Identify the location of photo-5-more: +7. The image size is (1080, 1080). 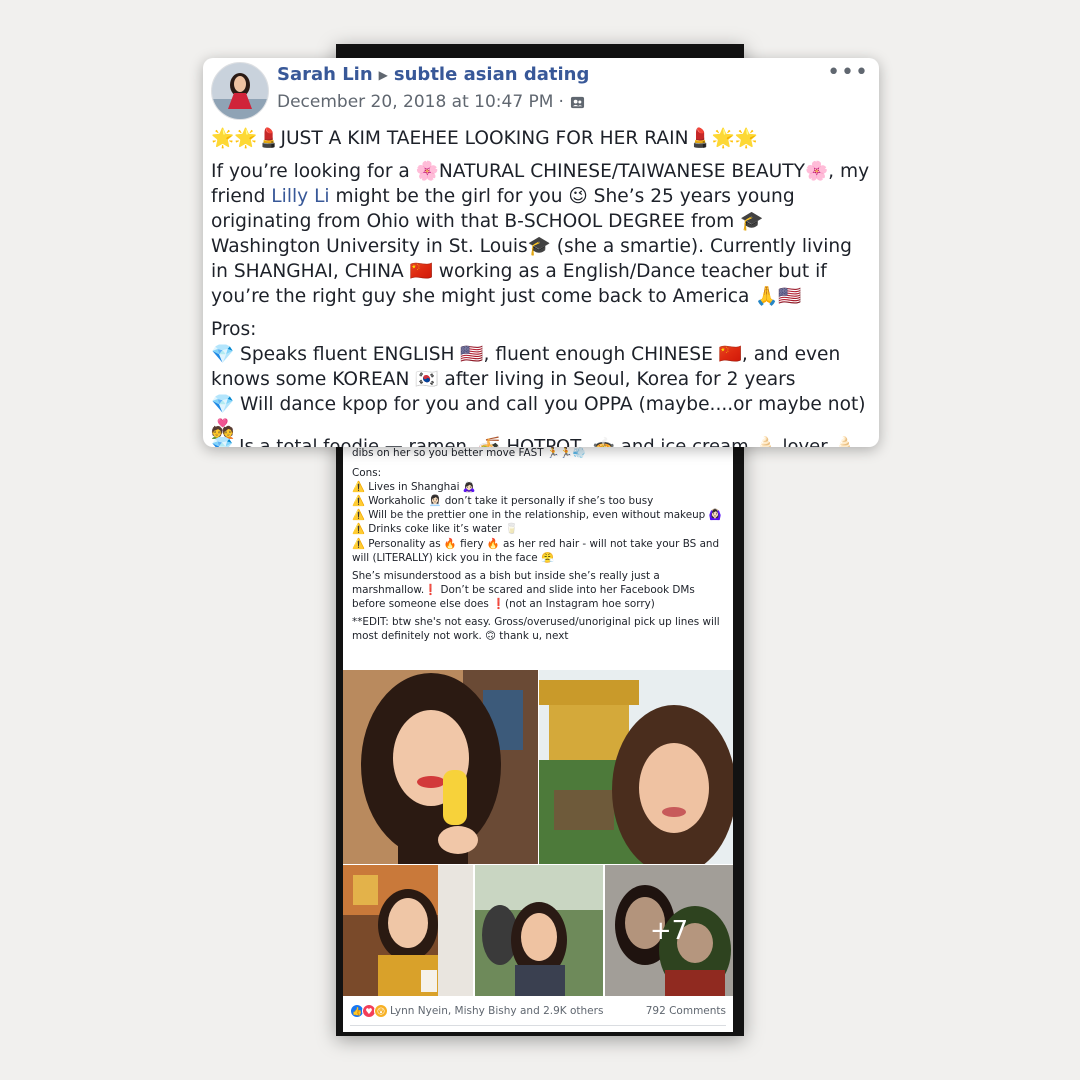
(669, 930).